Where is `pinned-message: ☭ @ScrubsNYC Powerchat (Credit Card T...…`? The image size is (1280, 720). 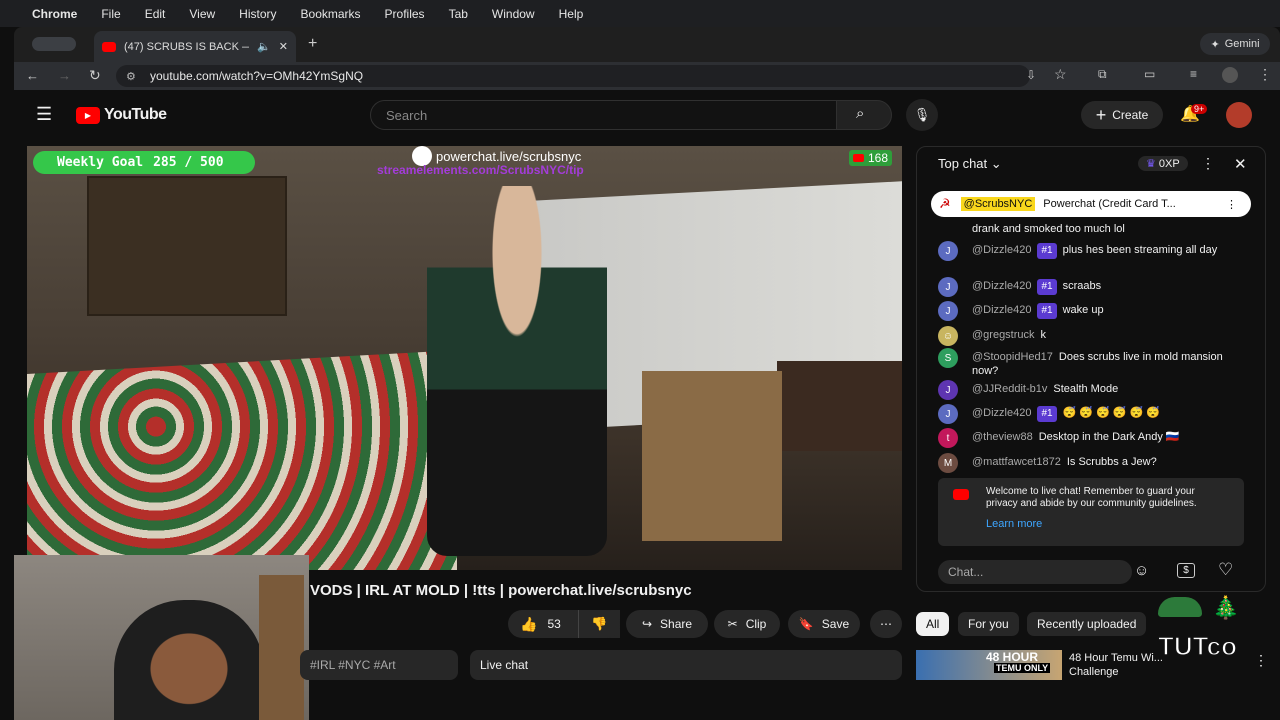 pinned-message: ☭ @ScrubsNYC Powerchat (Credit Card T...… is located at coordinates (1091, 204).